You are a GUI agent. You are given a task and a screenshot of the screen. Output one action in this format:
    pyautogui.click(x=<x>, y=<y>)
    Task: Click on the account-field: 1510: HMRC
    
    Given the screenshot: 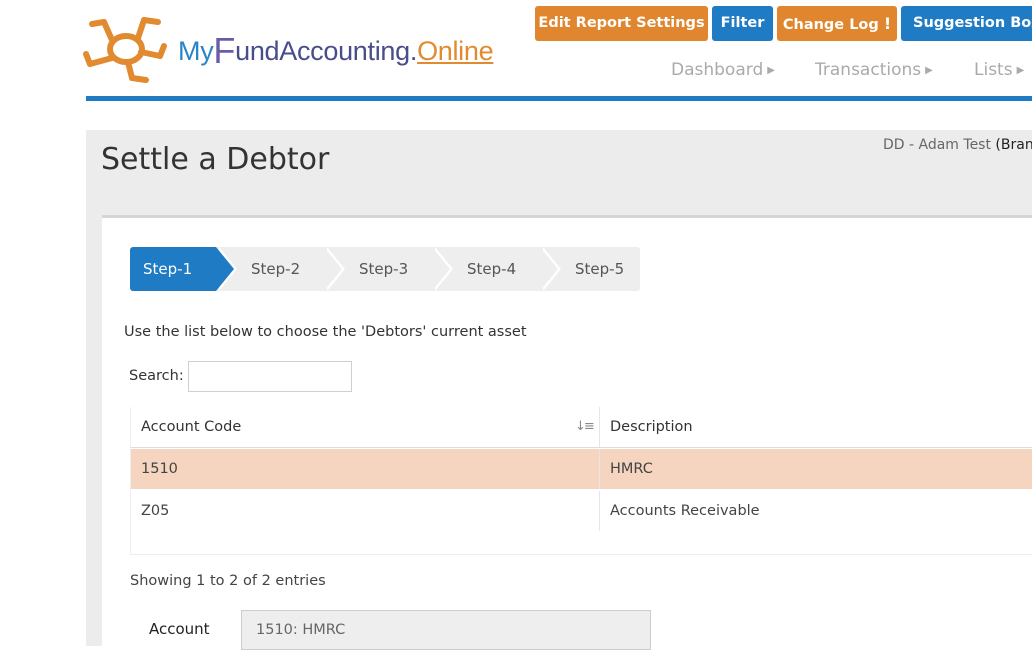 What is the action you would take?
    pyautogui.click(x=446, y=630)
    